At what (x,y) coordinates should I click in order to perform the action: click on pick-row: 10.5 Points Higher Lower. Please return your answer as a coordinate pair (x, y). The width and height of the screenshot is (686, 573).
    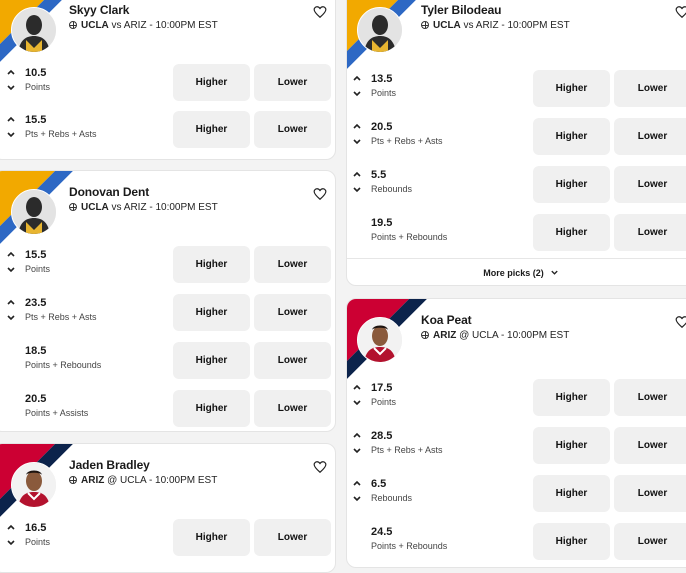
    Looking at the image, I should click on (167, 83).